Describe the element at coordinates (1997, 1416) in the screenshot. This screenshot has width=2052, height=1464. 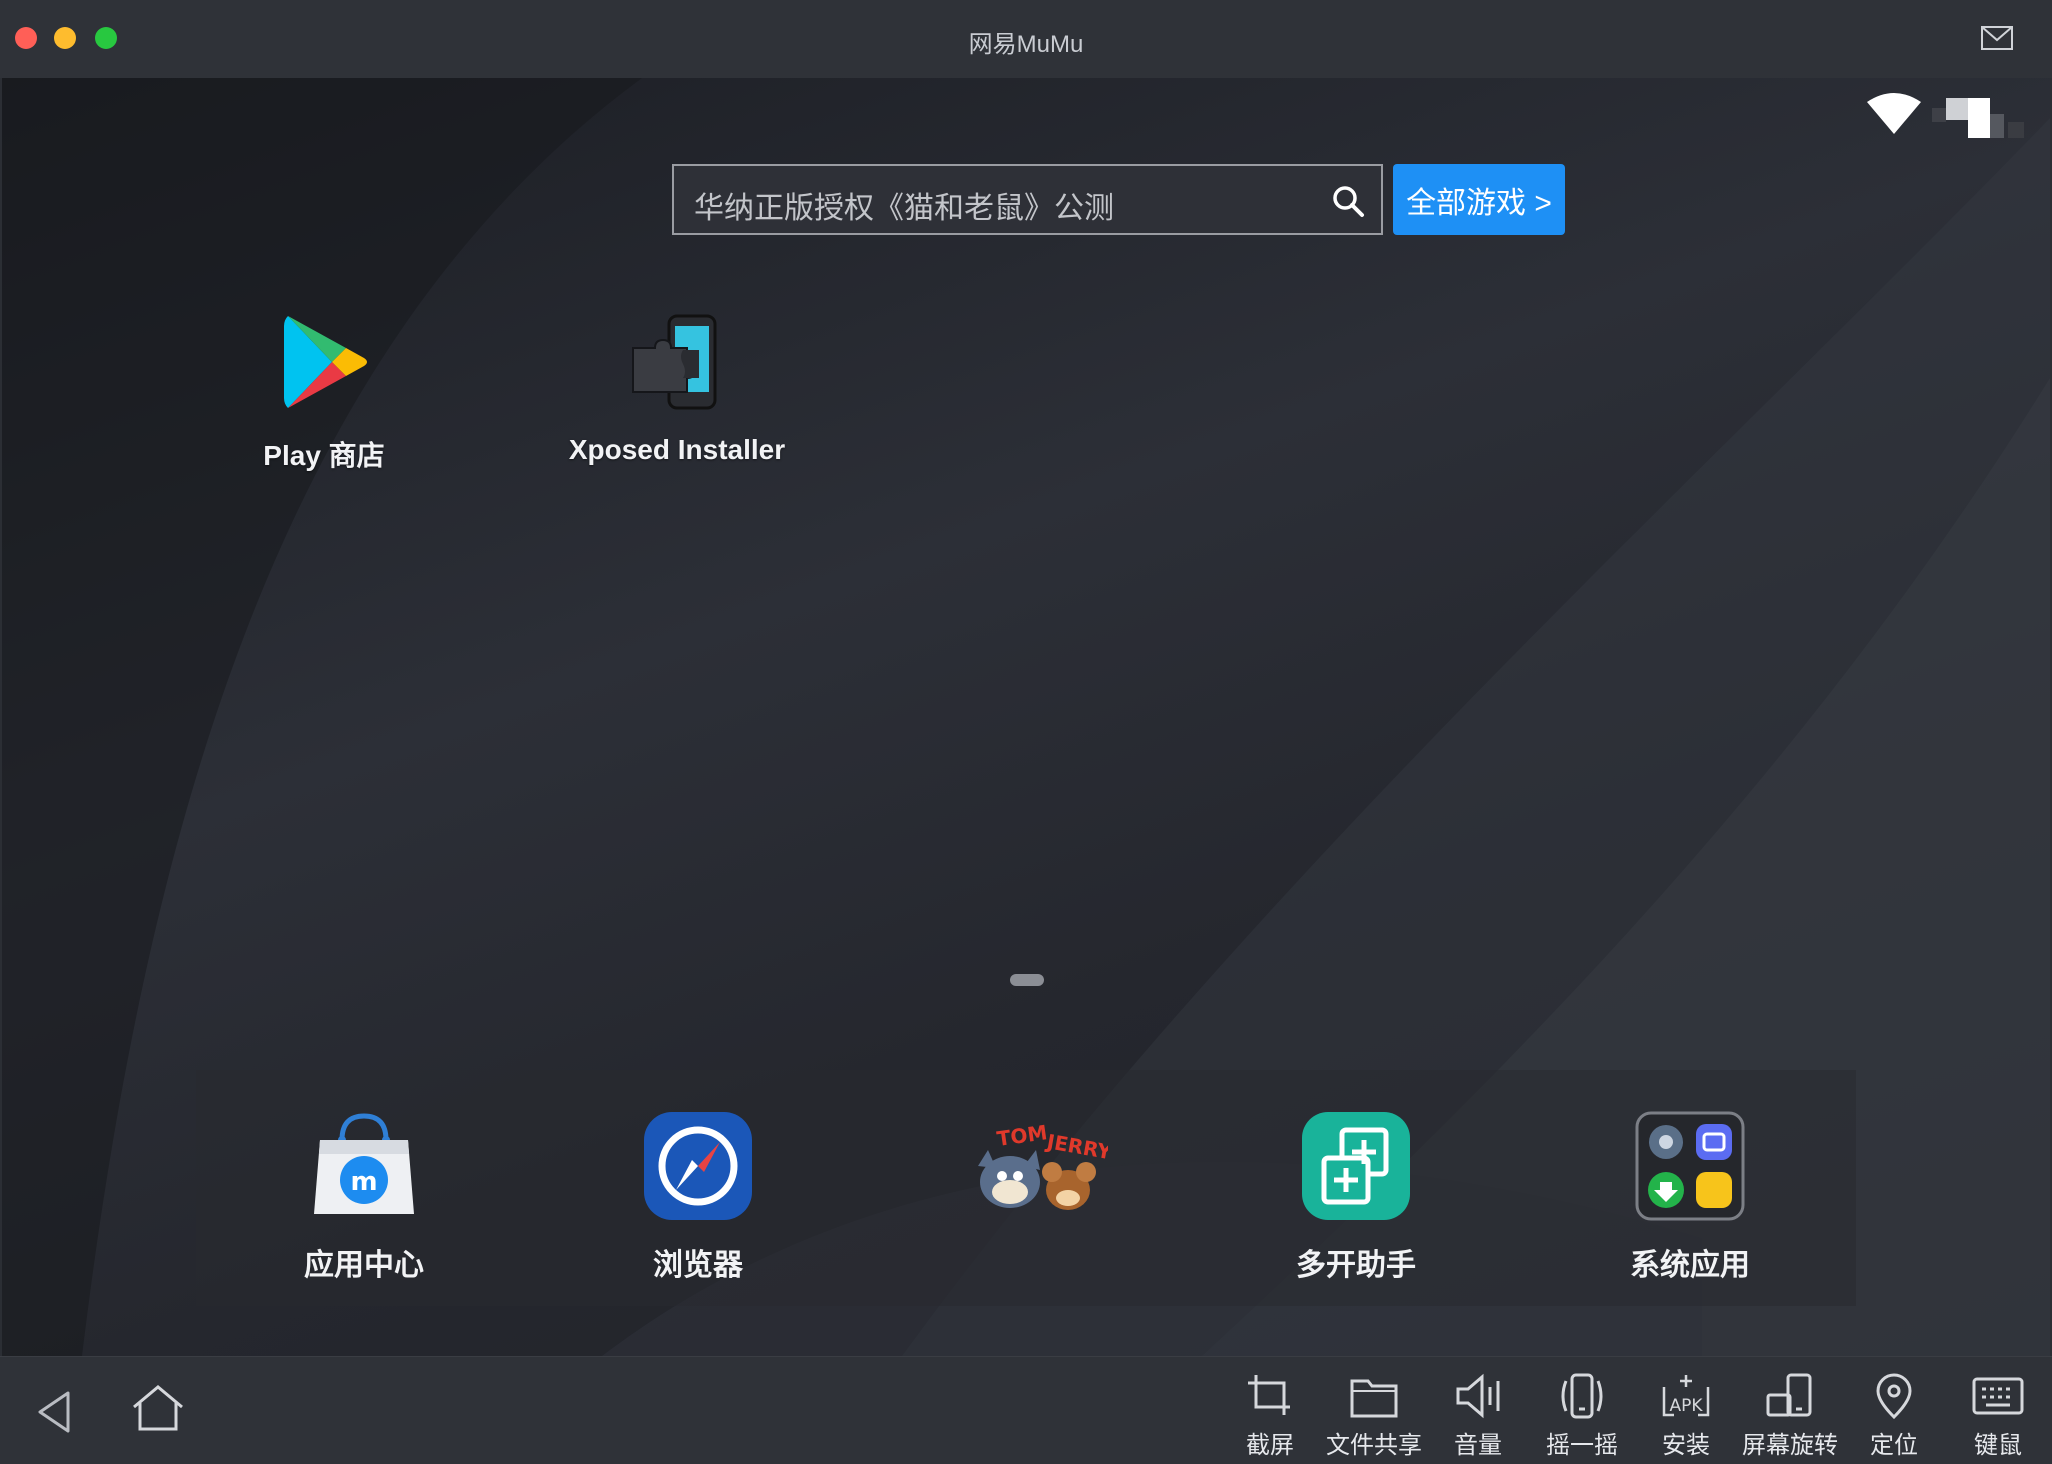
I see `toolbar-keyboard-mouse-button: 键鼠` at that location.